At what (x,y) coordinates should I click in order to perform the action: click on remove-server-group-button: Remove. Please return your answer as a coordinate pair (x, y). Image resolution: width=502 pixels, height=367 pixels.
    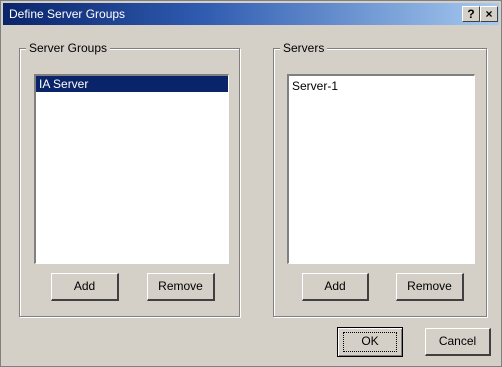
    Looking at the image, I should click on (181, 287).